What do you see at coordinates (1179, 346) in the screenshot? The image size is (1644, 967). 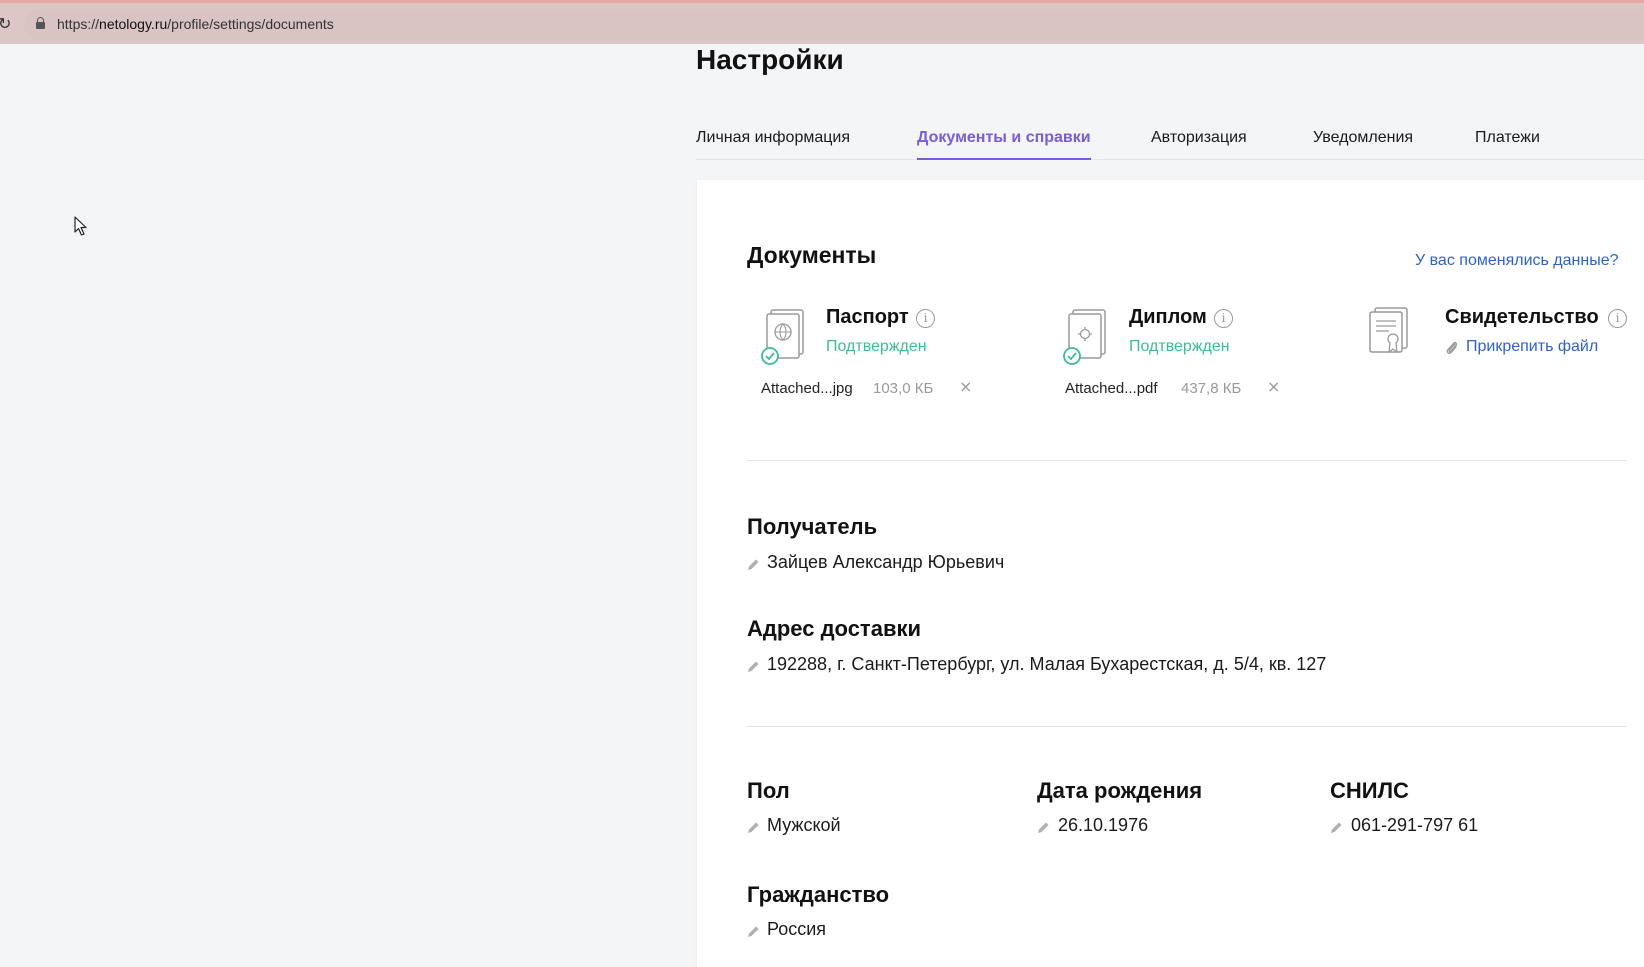 I see `diploma-status: Подтвержден` at bounding box center [1179, 346].